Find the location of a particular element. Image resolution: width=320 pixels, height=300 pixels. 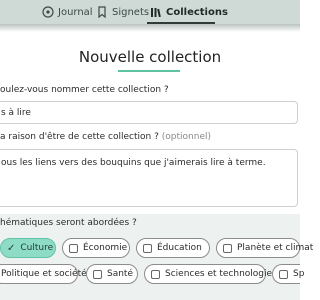

tab-journal-label: Journal is located at coordinates (75, 12).